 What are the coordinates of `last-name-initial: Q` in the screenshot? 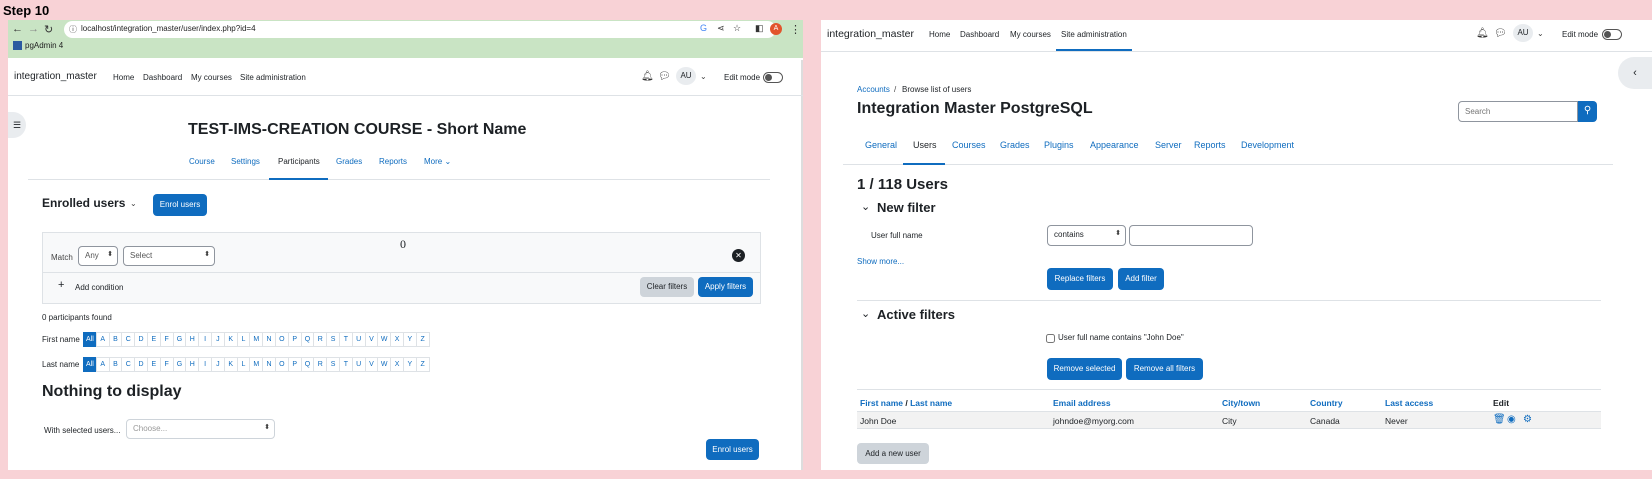 It's located at (307, 364).